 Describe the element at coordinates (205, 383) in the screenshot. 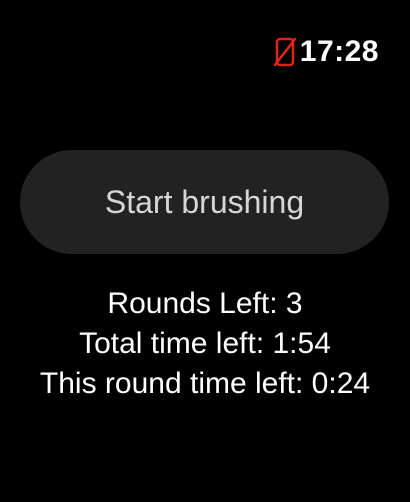

I see `round-time-left-text: This round time left: 0:24` at that location.